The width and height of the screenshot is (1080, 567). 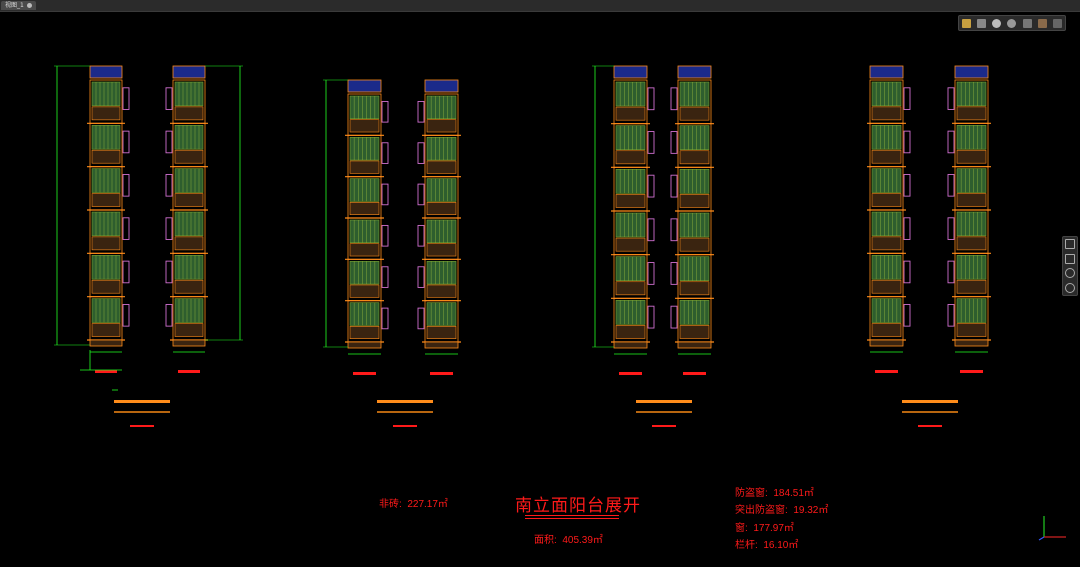 I want to click on title-underline, so click(x=572, y=515).